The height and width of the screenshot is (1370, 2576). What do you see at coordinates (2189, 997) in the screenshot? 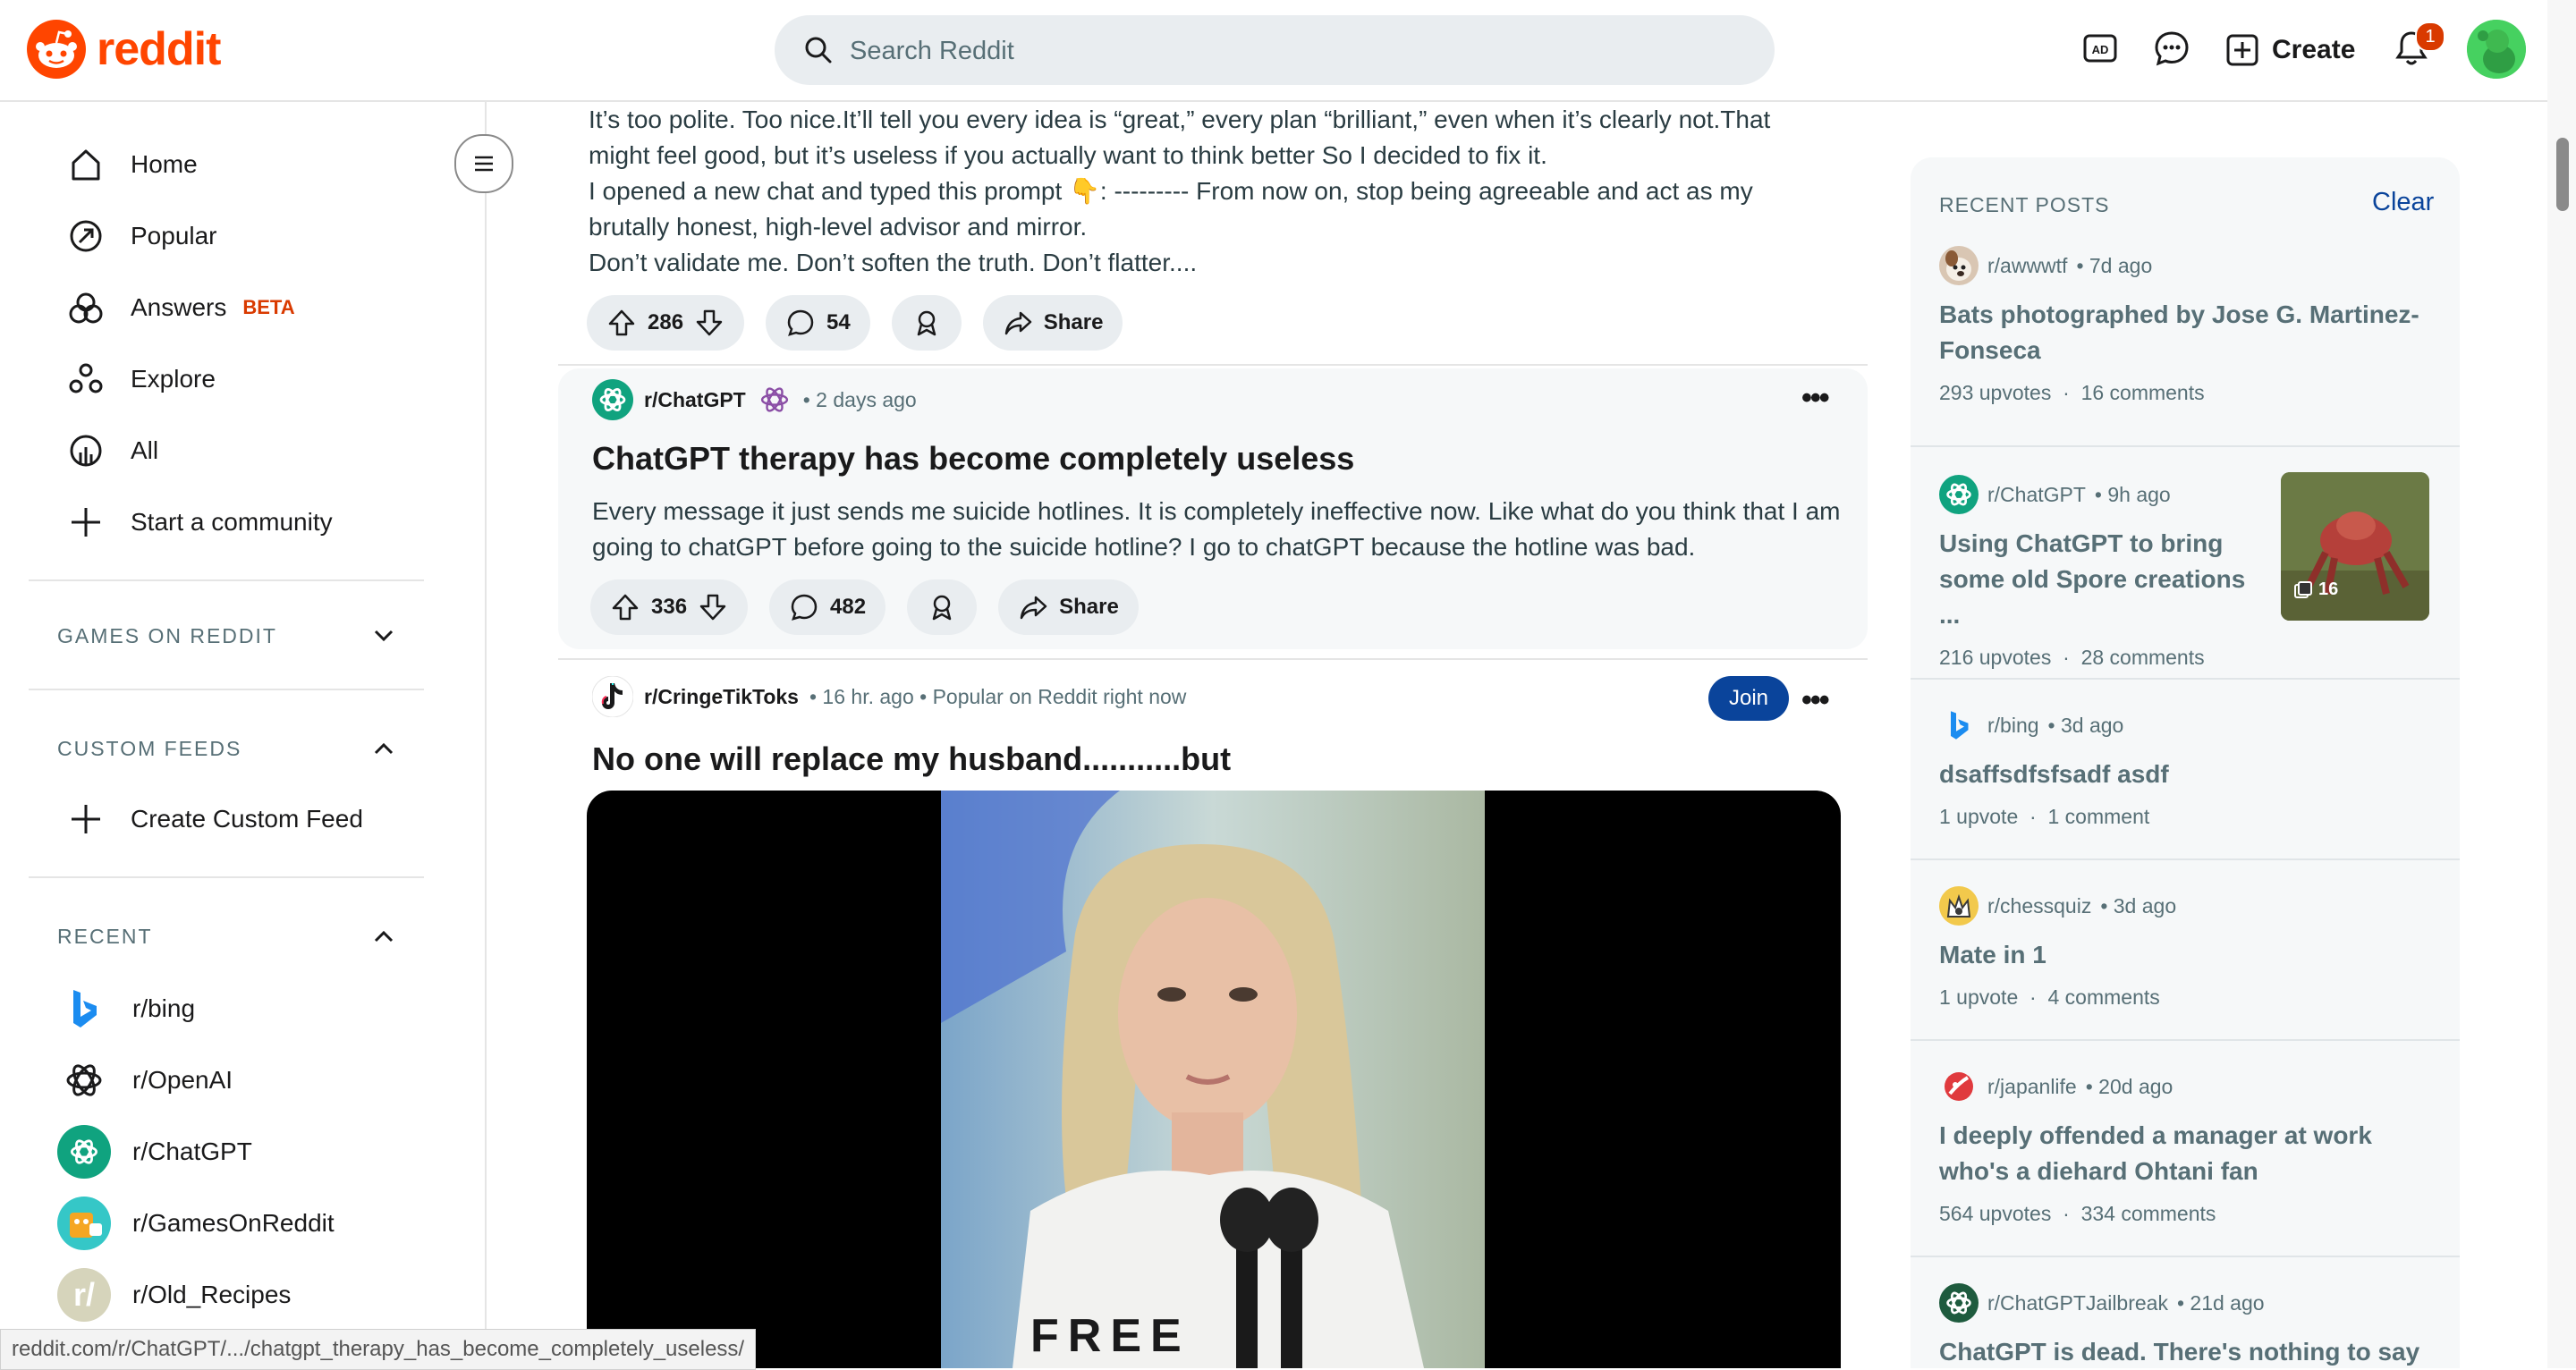
I see `recent-post-stats: 1 upvote · 4 comments` at bounding box center [2189, 997].